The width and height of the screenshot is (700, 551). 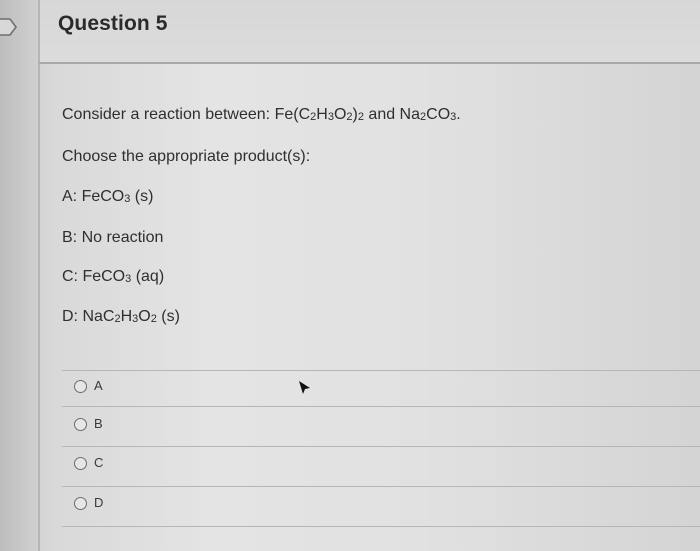 I want to click on answer-option-d: D, so click(x=381, y=505).